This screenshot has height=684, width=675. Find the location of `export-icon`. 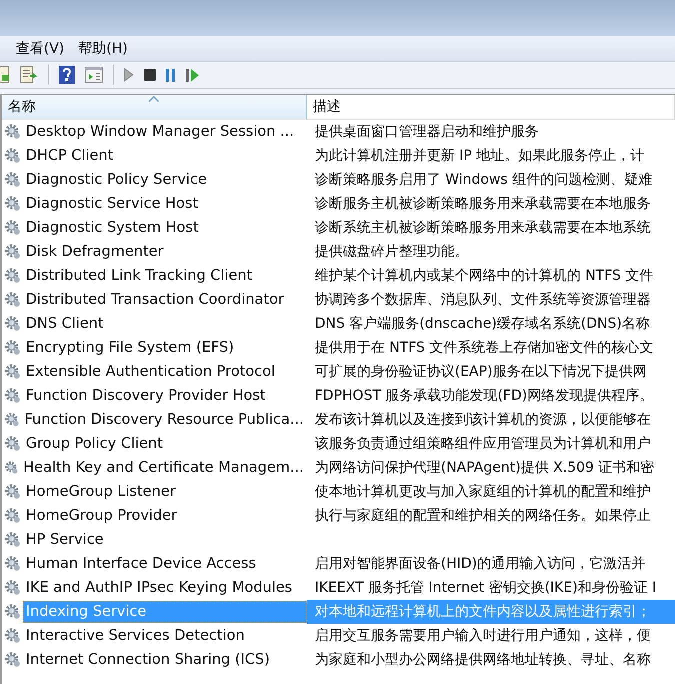

export-icon is located at coordinates (29, 75).